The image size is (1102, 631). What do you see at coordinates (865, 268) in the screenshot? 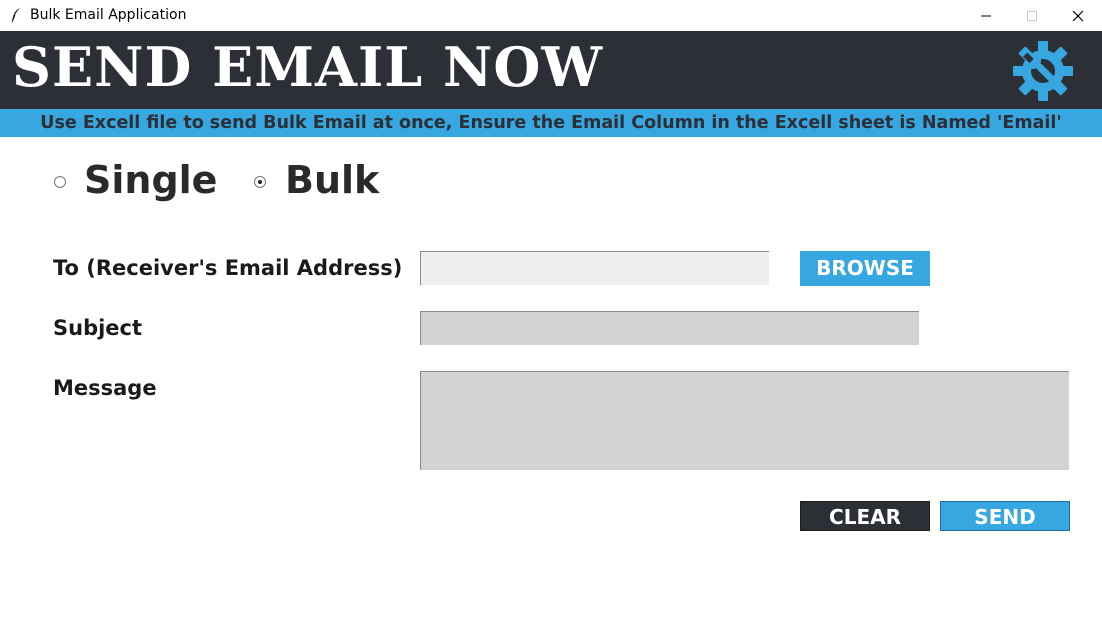
I see `browse-button: BROWSE` at bounding box center [865, 268].